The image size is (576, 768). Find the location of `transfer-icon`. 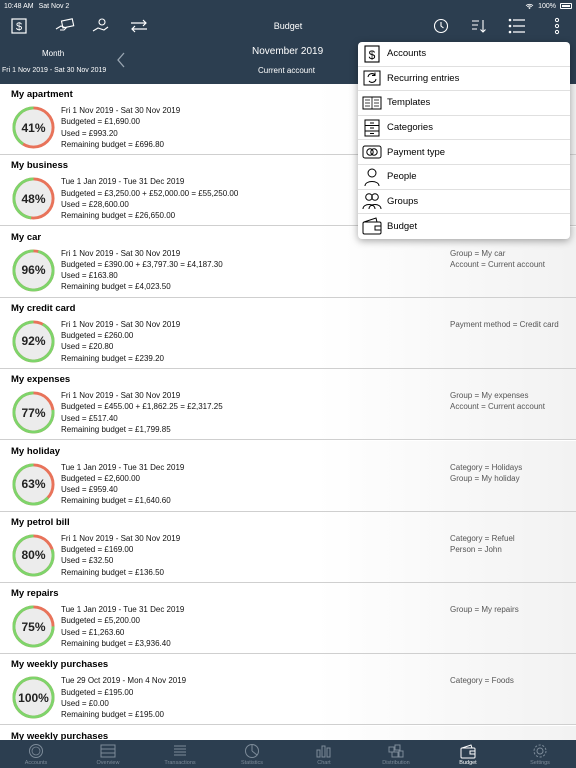

transfer-icon is located at coordinates (139, 26).